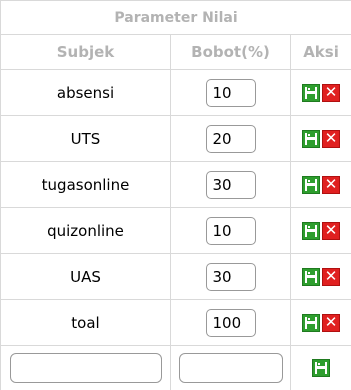 This screenshot has height=390, width=351. Describe the element at coordinates (86, 52) in the screenshot. I see `header-subject: Subjek` at that location.